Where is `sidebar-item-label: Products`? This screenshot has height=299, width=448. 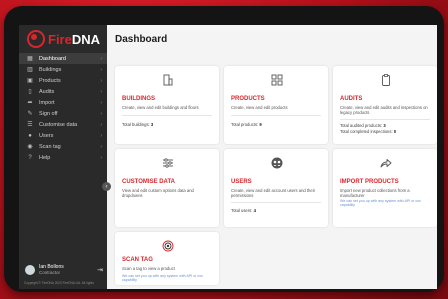
sidebar-item-label: Products is located at coordinates (50, 80).